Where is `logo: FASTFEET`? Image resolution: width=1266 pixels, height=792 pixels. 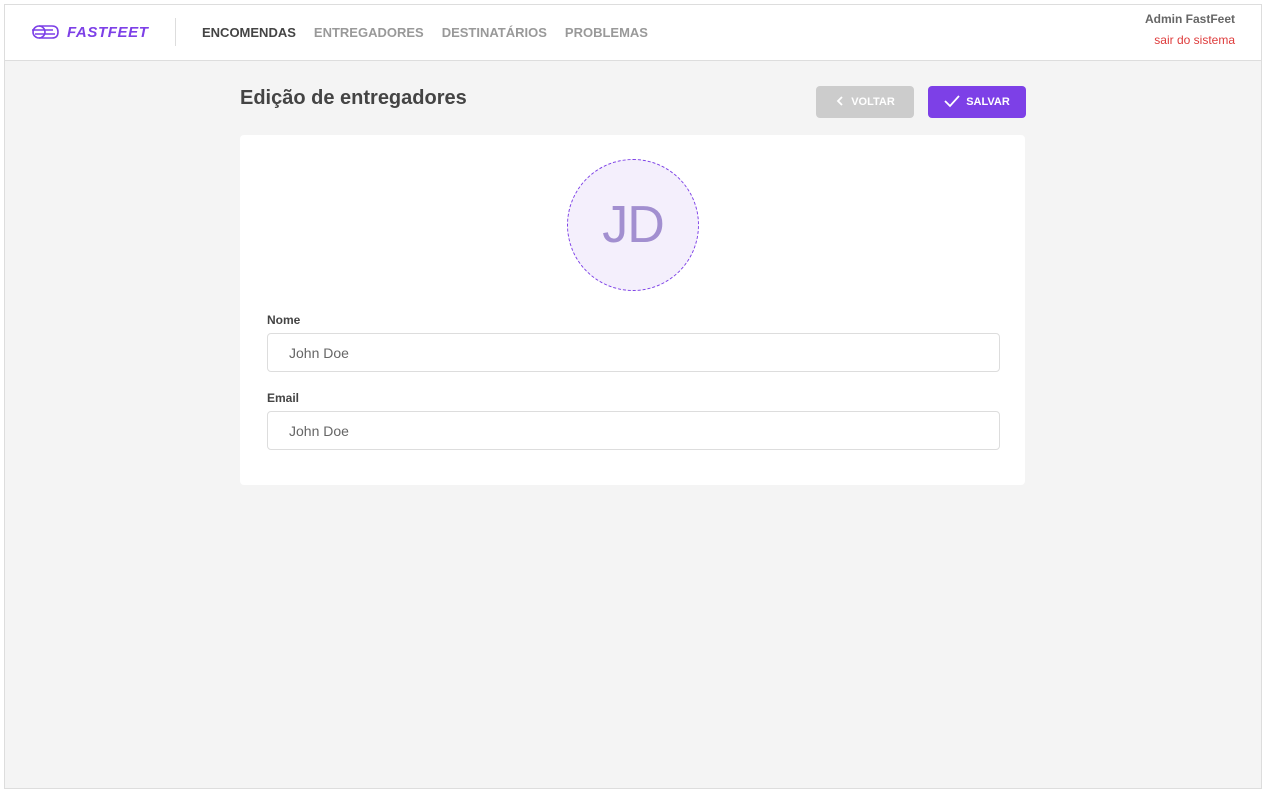
logo: FASTFEET is located at coordinates (89, 32).